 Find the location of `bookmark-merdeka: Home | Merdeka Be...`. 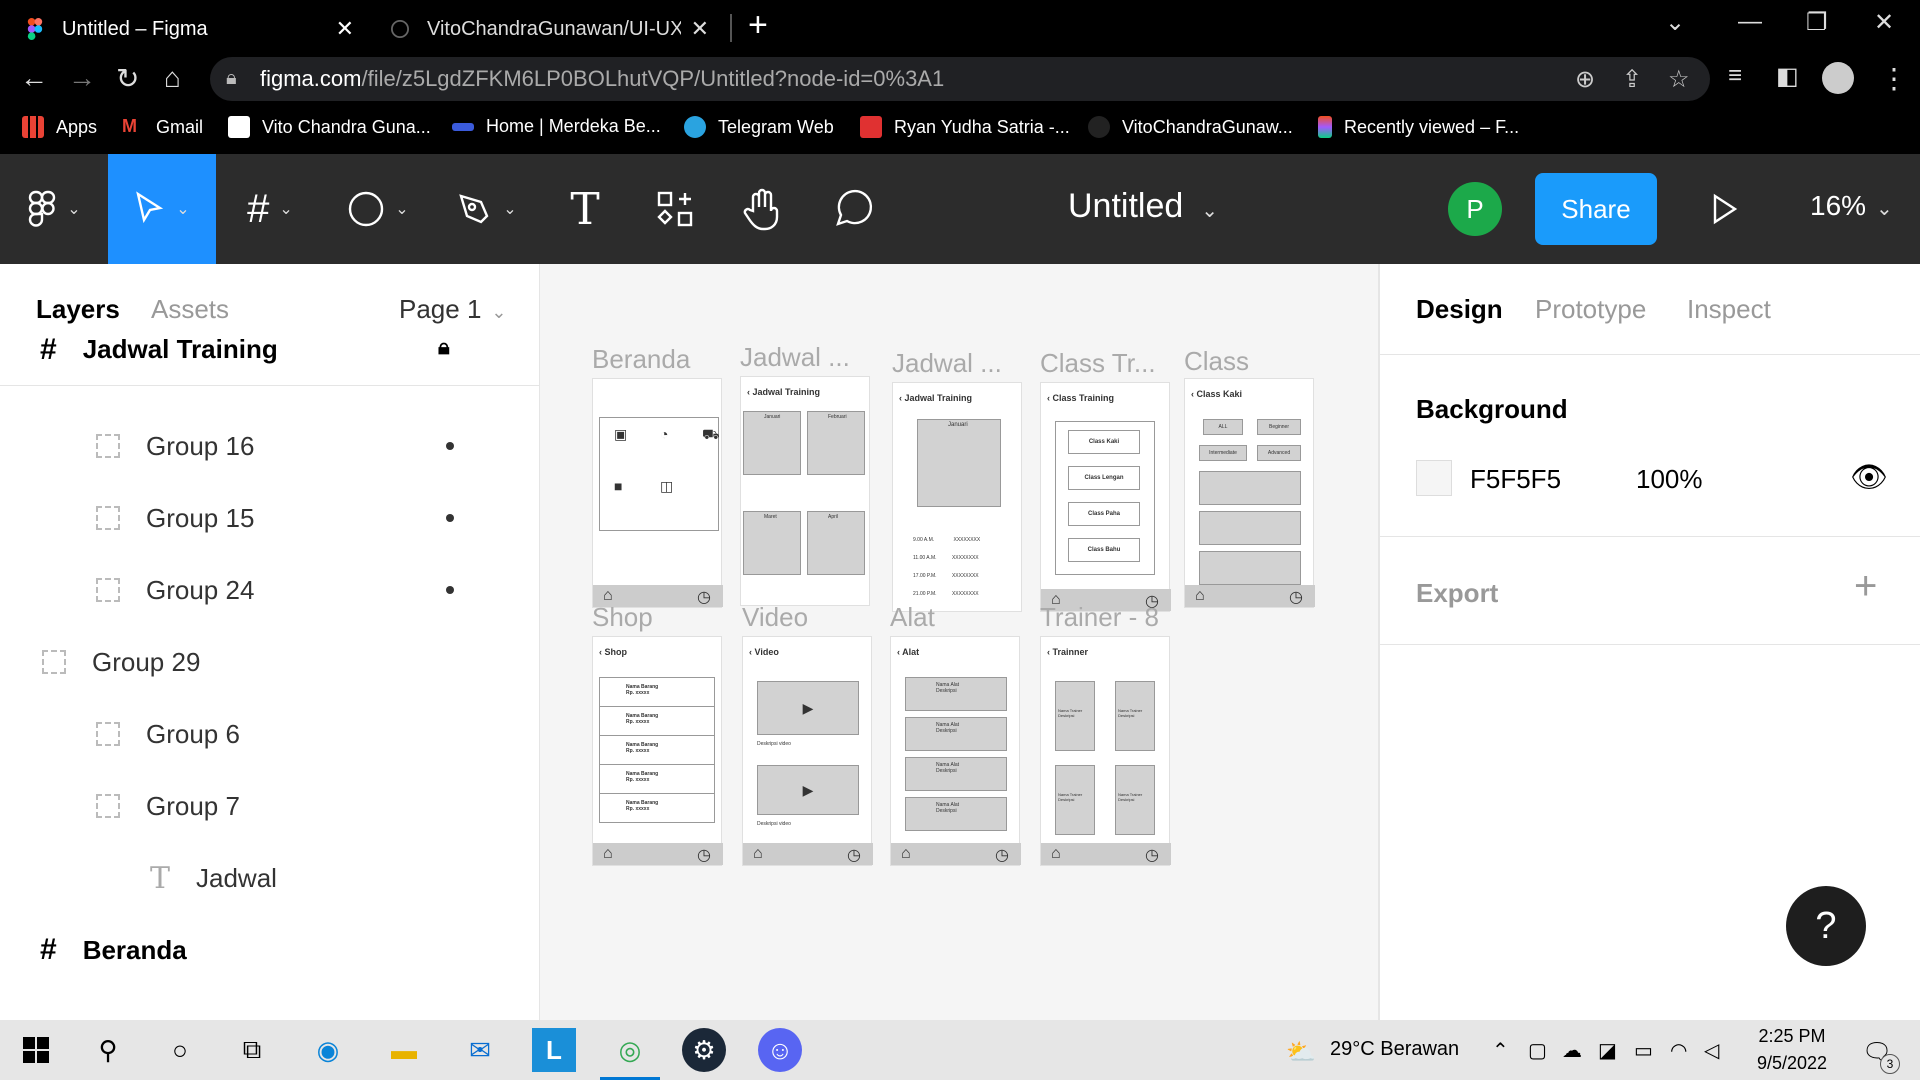

bookmark-merdeka: Home | Merdeka Be... is located at coordinates (556, 126).